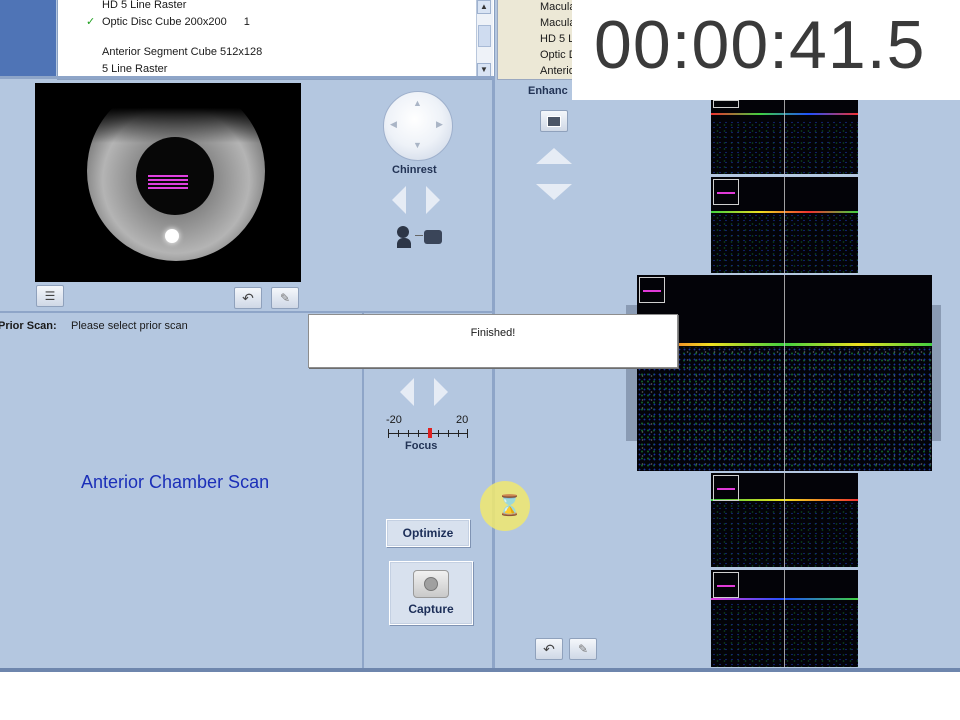 The height and width of the screenshot is (720, 960). What do you see at coordinates (28, 326) in the screenshot?
I see `prior-scan-label: Prior Scan:` at bounding box center [28, 326].